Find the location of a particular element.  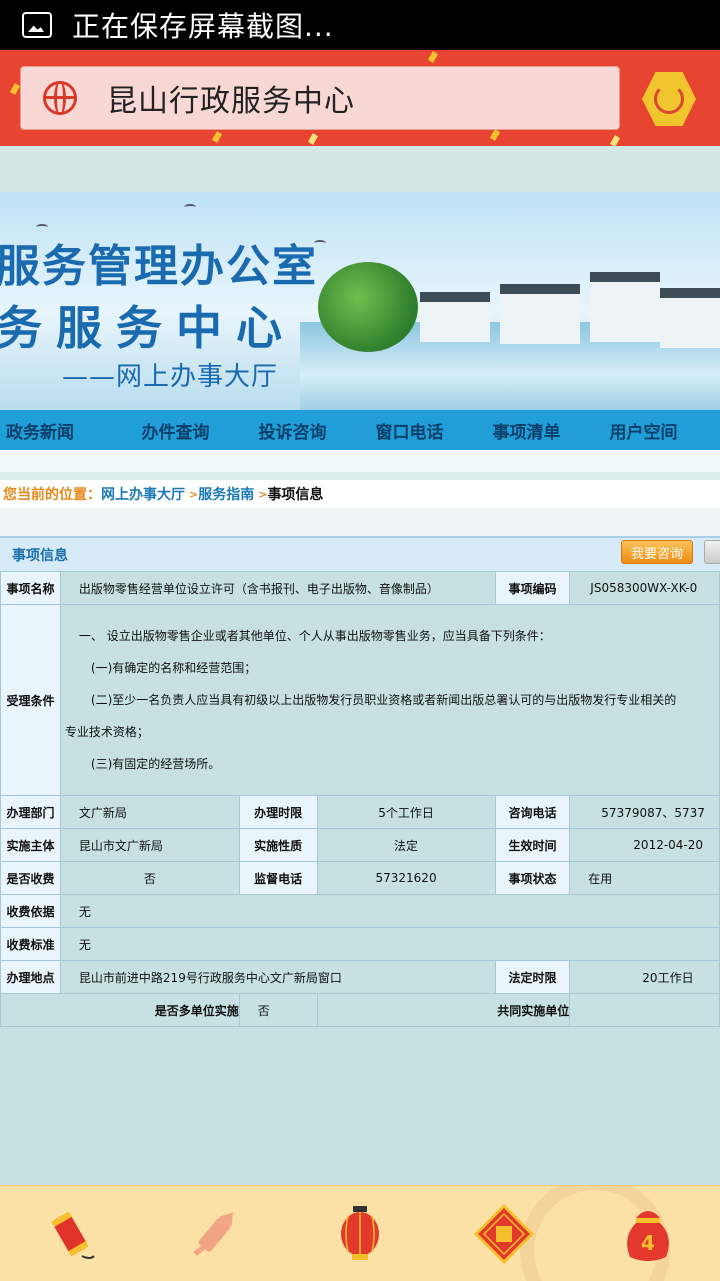

supervise-value: 57321620 is located at coordinates (406, 878).